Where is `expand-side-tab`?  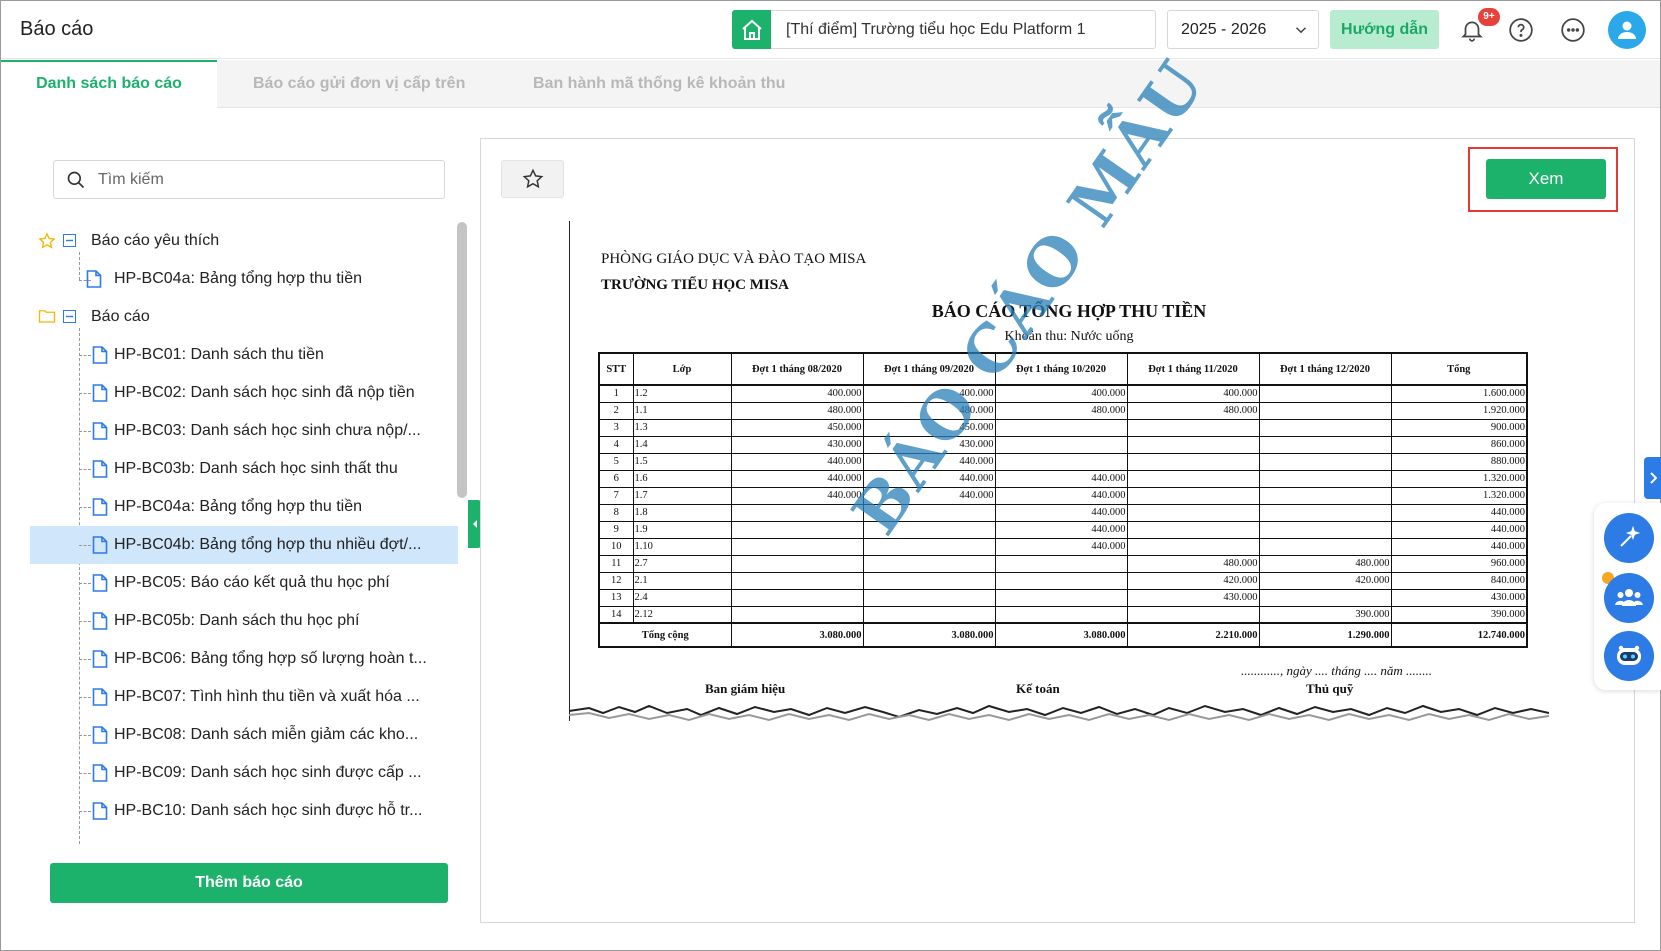
expand-side-tab is located at coordinates (1652, 478).